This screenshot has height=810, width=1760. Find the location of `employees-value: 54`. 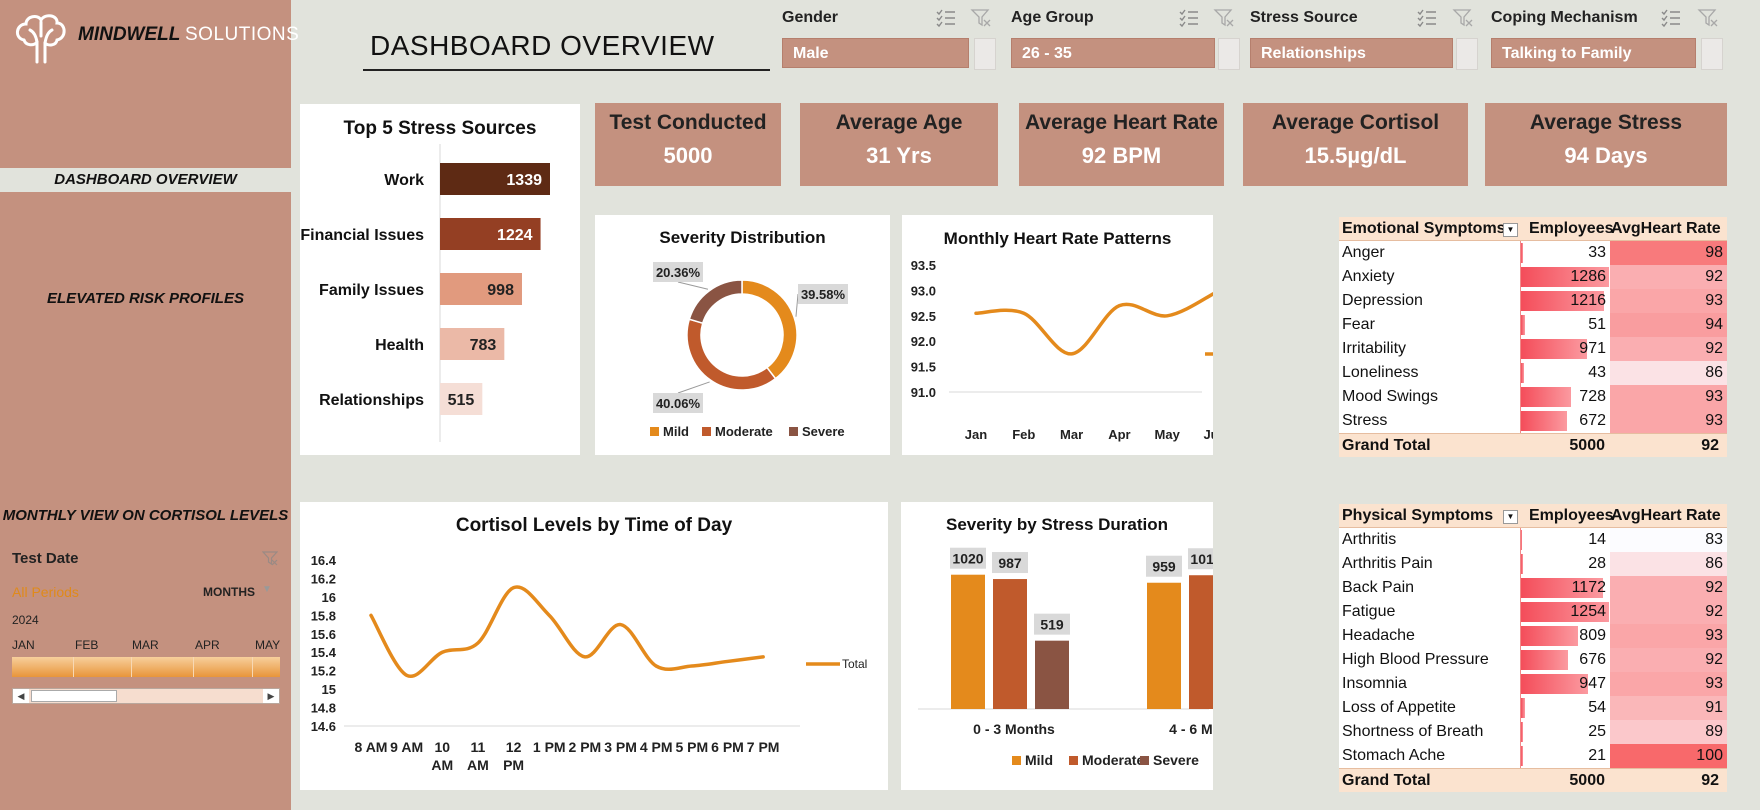

employees-value: 54 is located at coordinates (1597, 707).